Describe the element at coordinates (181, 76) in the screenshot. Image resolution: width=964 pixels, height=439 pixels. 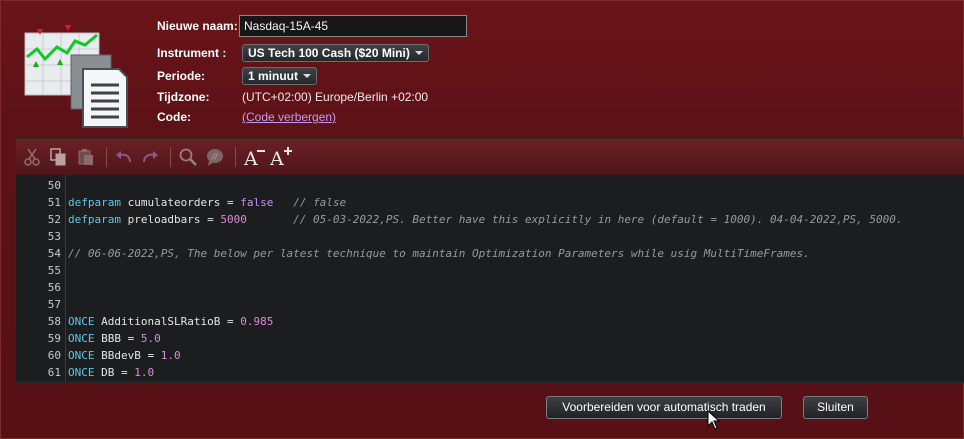
I see `period-label: Periode:` at that location.